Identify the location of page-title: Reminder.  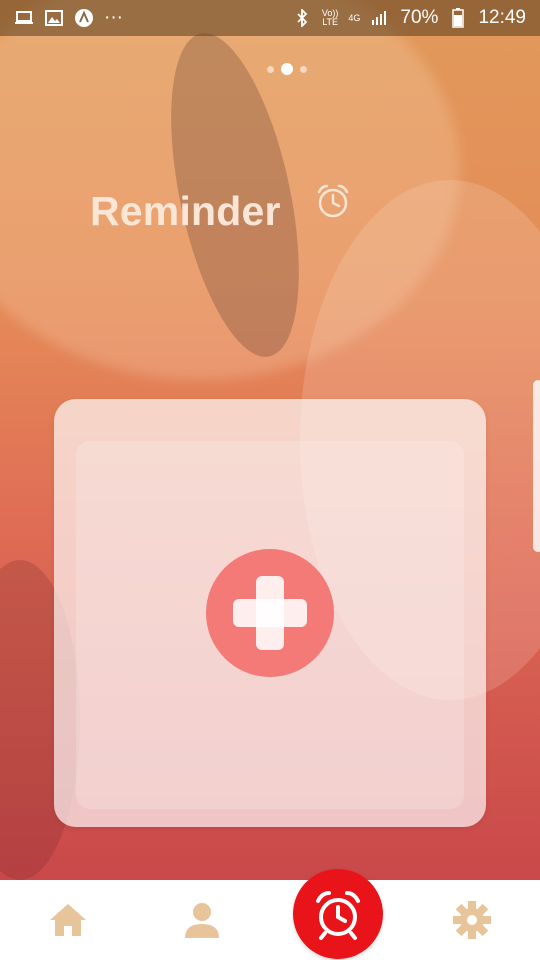
(185, 211).